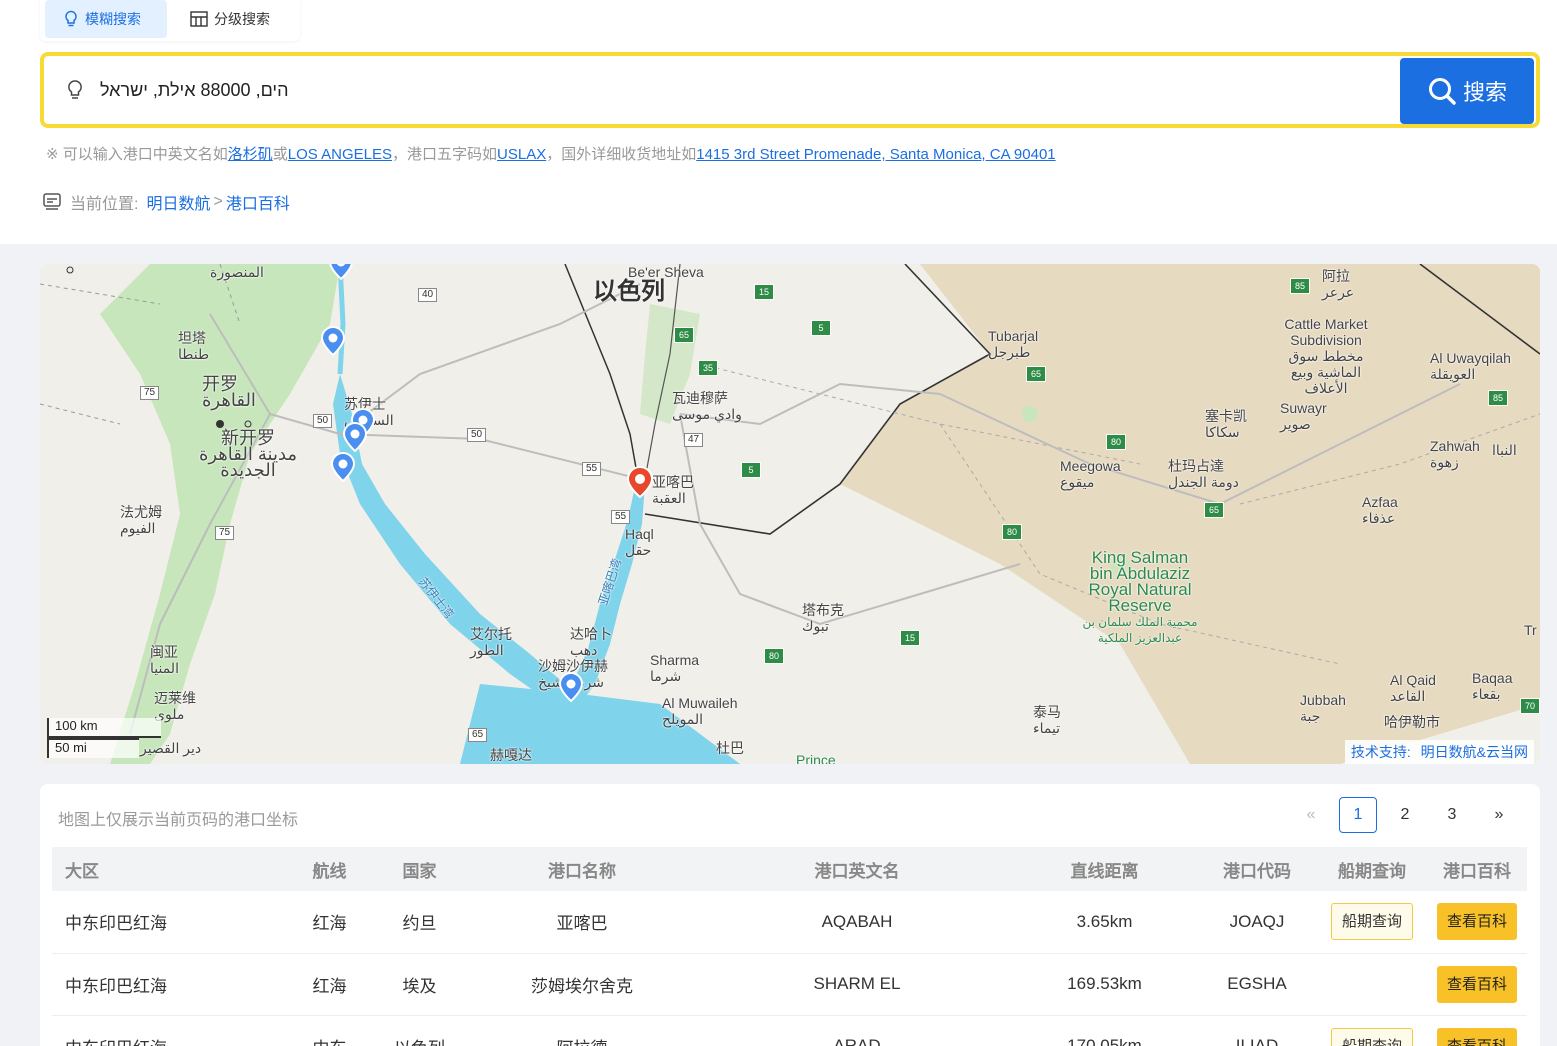  Describe the element at coordinates (789, 869) in the screenshot. I see `table-header: 大区 航线 国家 港口名称 港口英文名 直线距离 港口代码 船期查询 港口百科` at that location.